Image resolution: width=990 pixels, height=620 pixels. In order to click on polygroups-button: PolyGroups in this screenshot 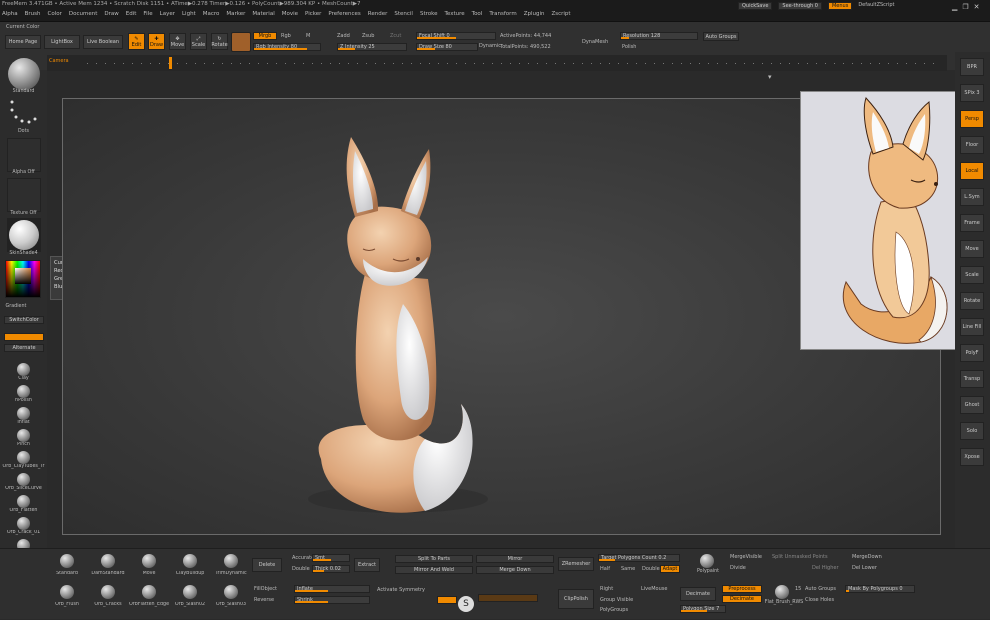, I will do `click(614, 610)`.